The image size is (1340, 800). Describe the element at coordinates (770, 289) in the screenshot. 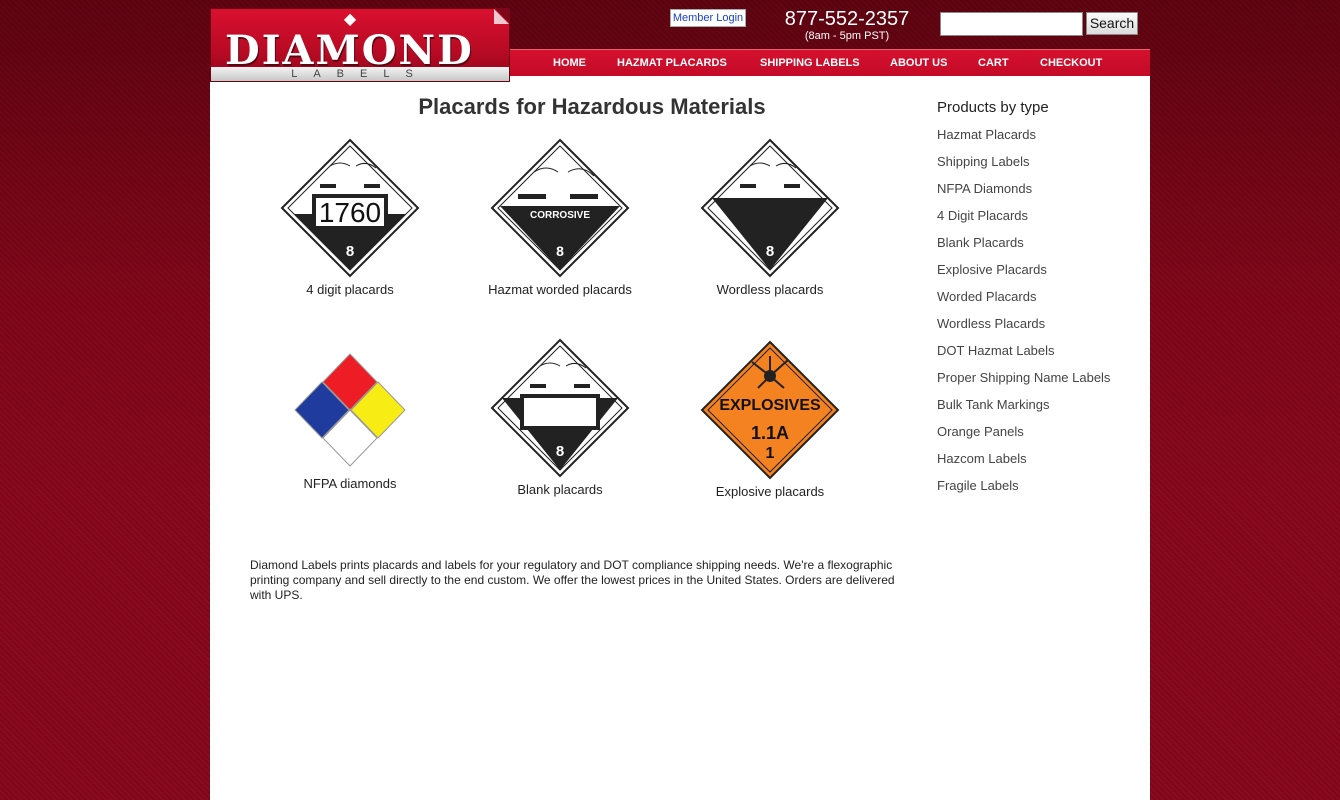

I see `tile-caption: Wordless placards` at that location.